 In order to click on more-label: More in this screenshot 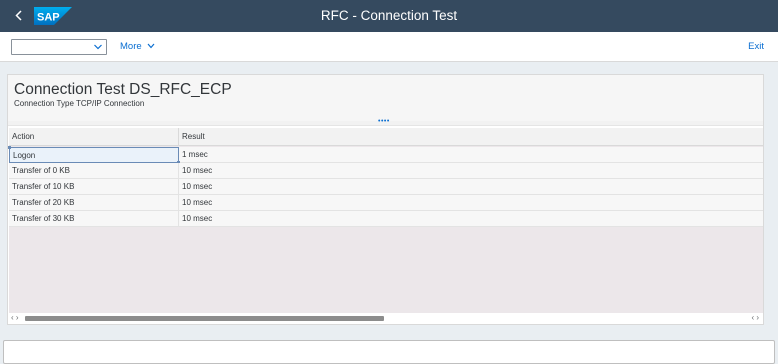, I will do `click(131, 46)`.